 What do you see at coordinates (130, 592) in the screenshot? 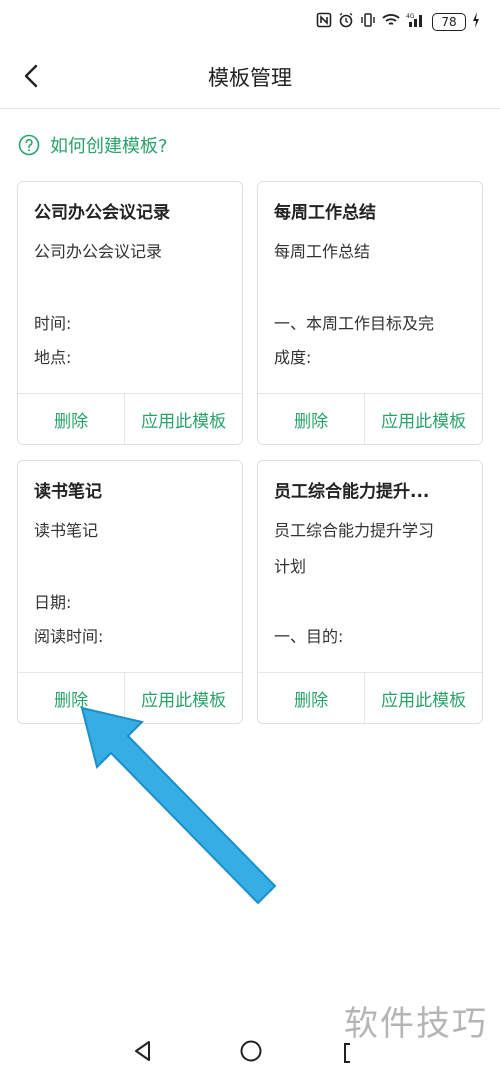
I see `template-card: 读书笔记 读书笔记 日期: 阅读时间: 删除 应用此模板` at bounding box center [130, 592].